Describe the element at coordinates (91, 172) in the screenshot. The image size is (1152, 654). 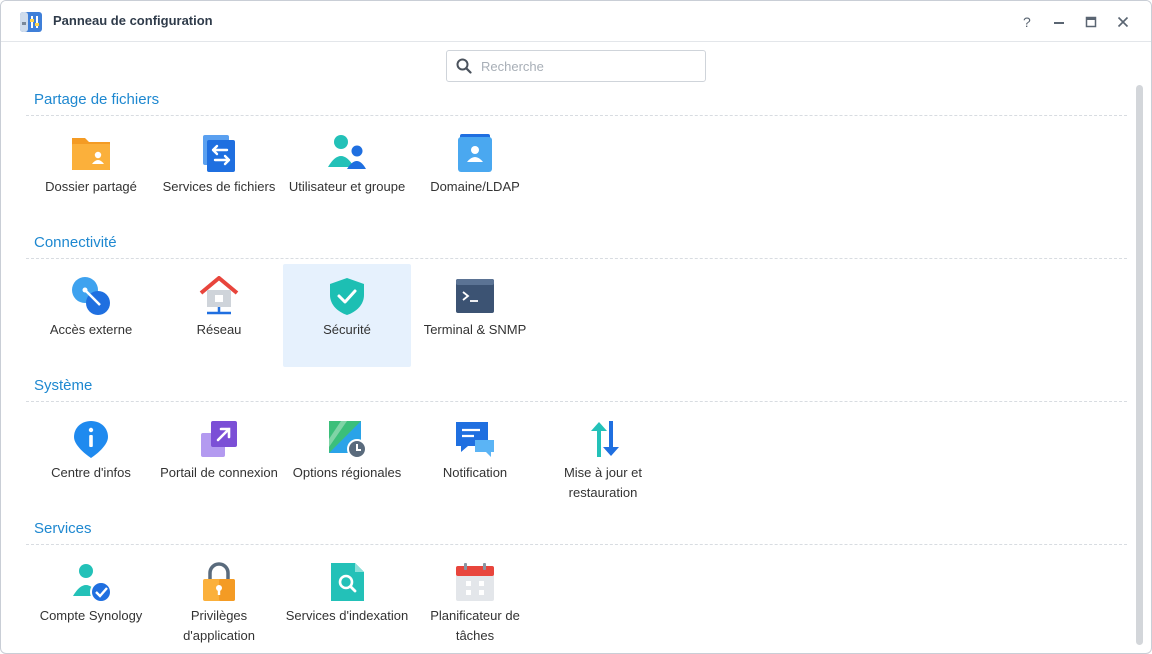
I see `item-shared-folder: Dossier partagé` at that location.